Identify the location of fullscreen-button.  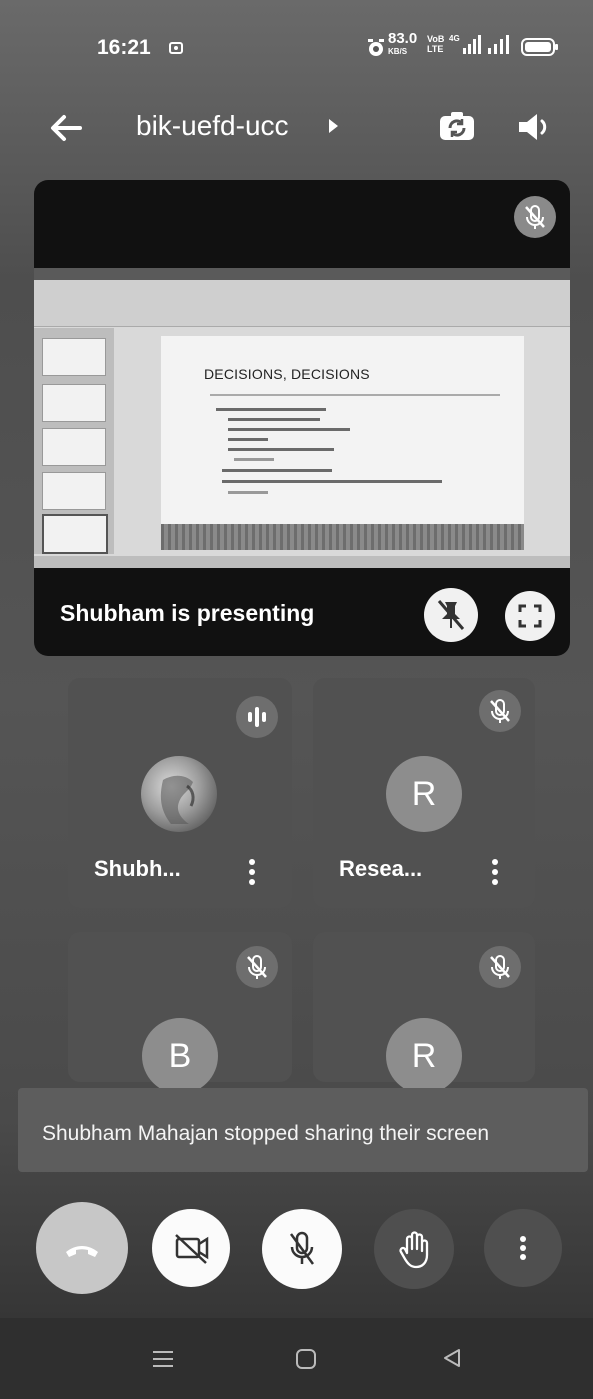
(530, 616).